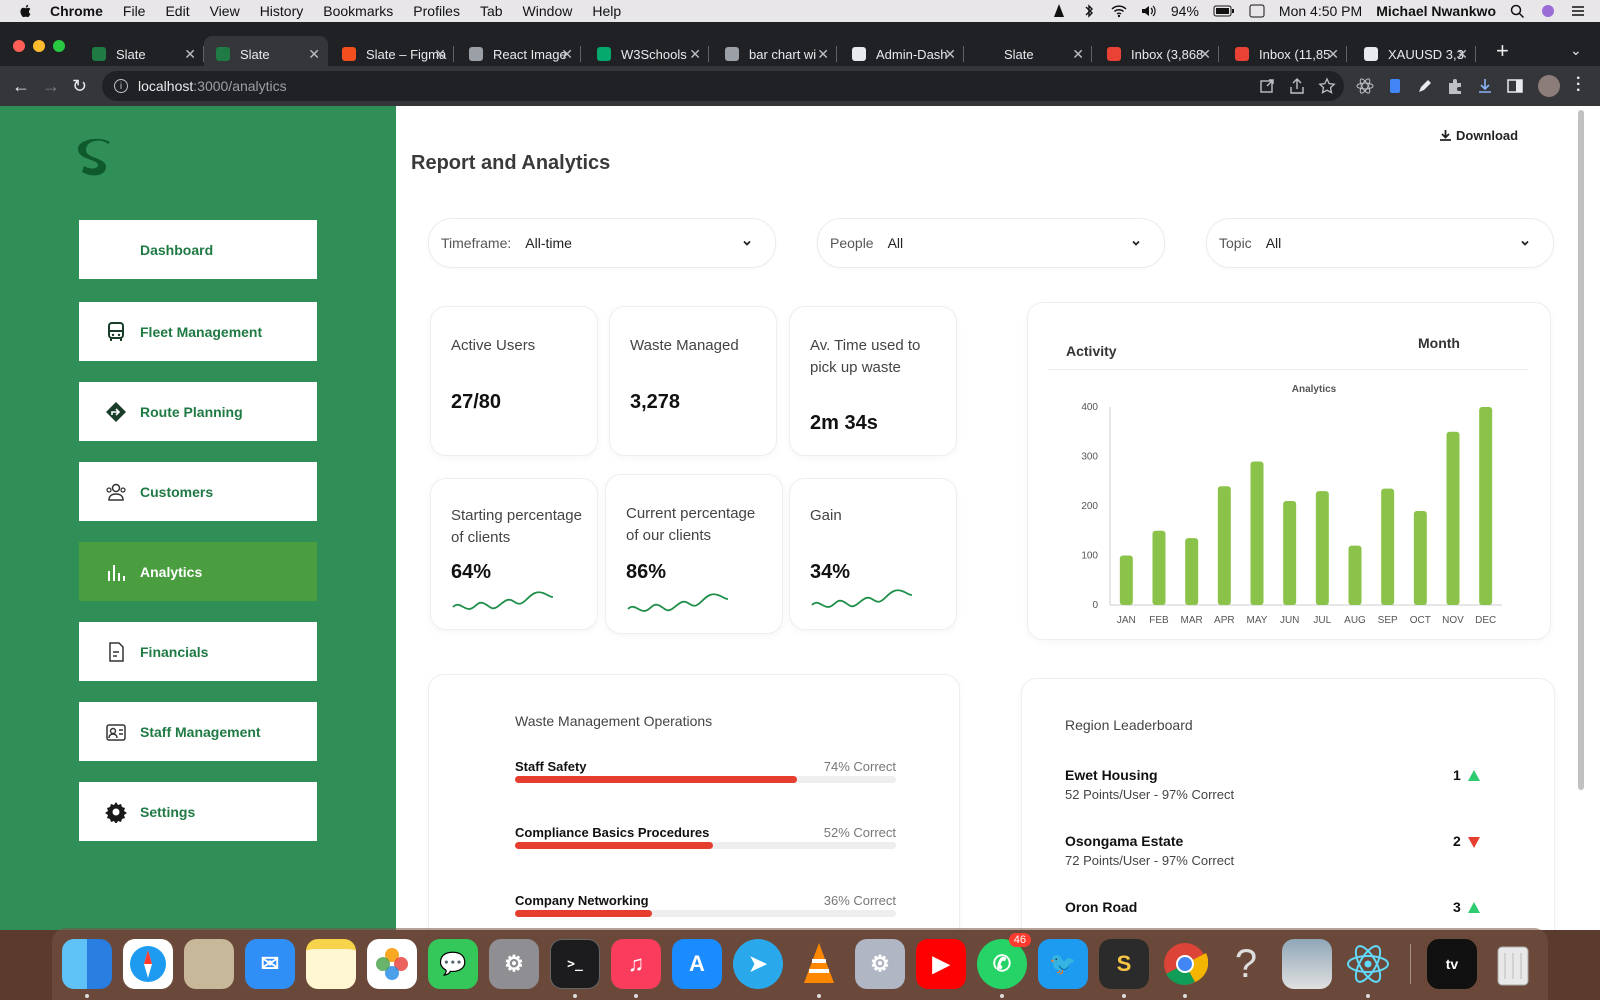 This screenshot has width=1600, height=1000. I want to click on notes-icon, so click(331, 964).